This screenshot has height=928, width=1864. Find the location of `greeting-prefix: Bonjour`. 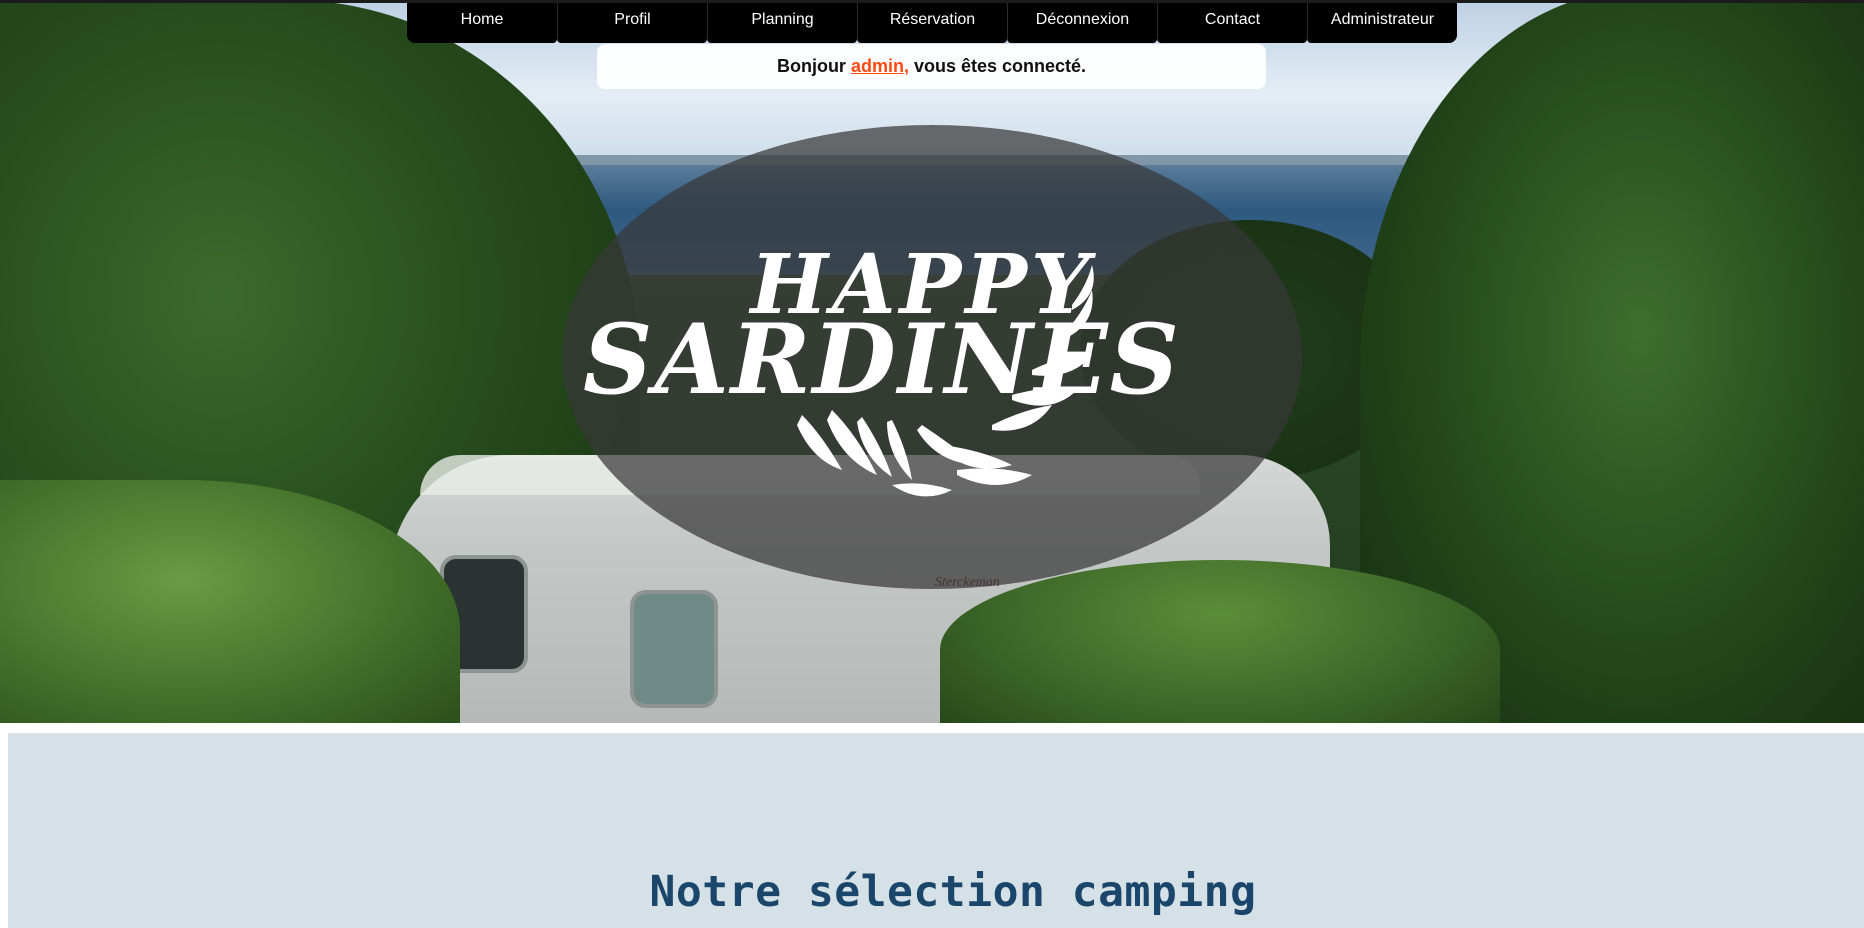

greeting-prefix: Bonjour is located at coordinates (813, 66).